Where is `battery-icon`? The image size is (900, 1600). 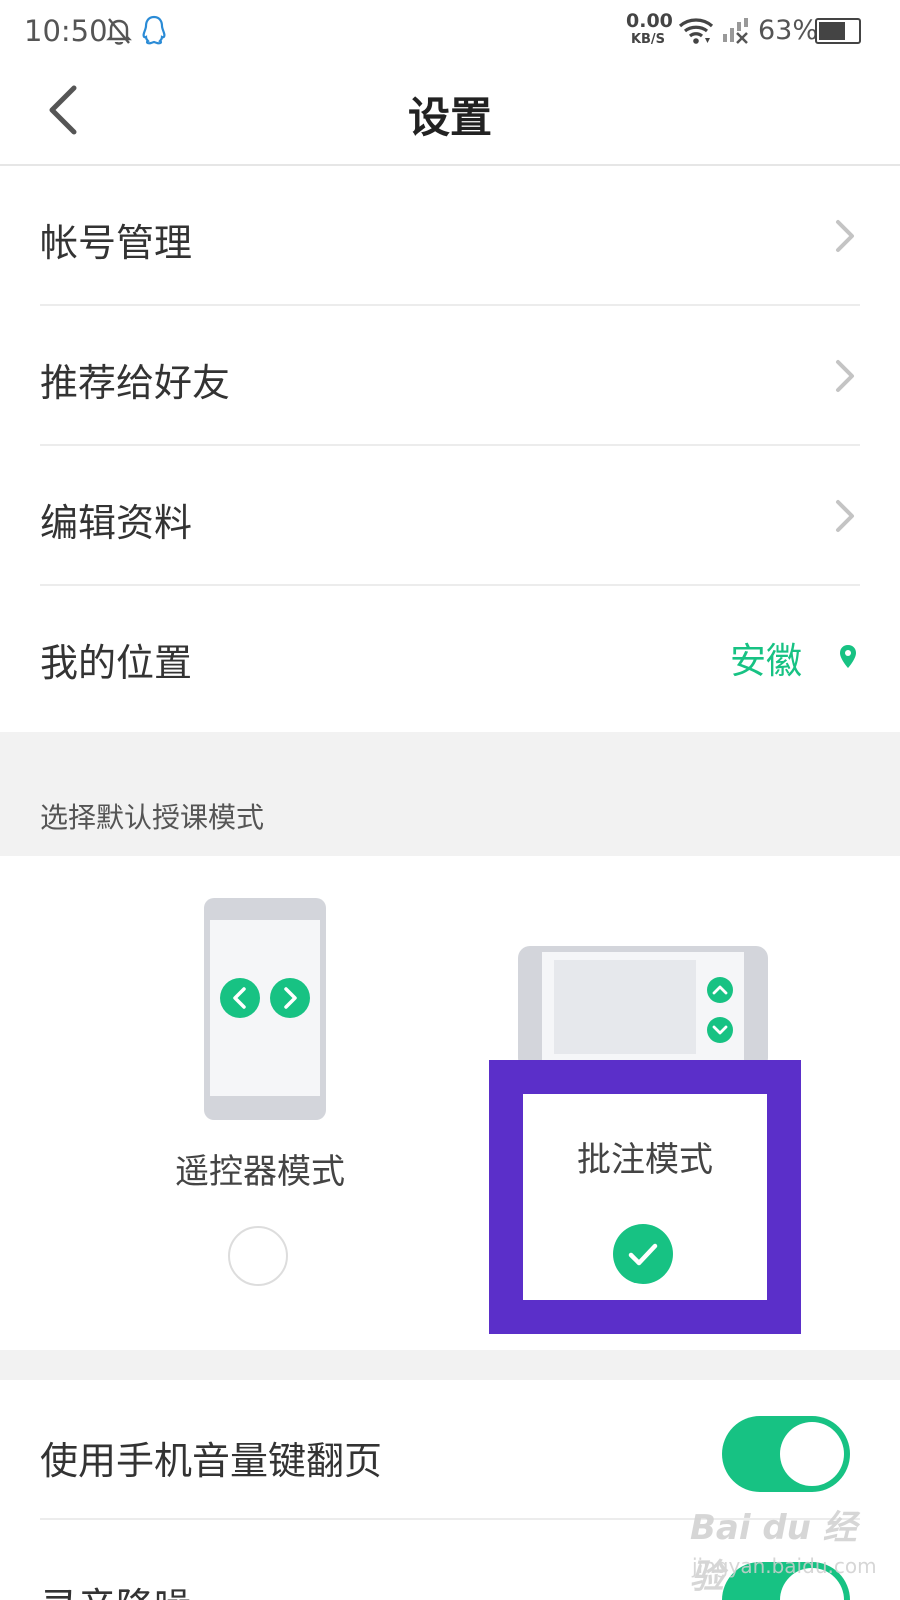 battery-icon is located at coordinates (838, 31).